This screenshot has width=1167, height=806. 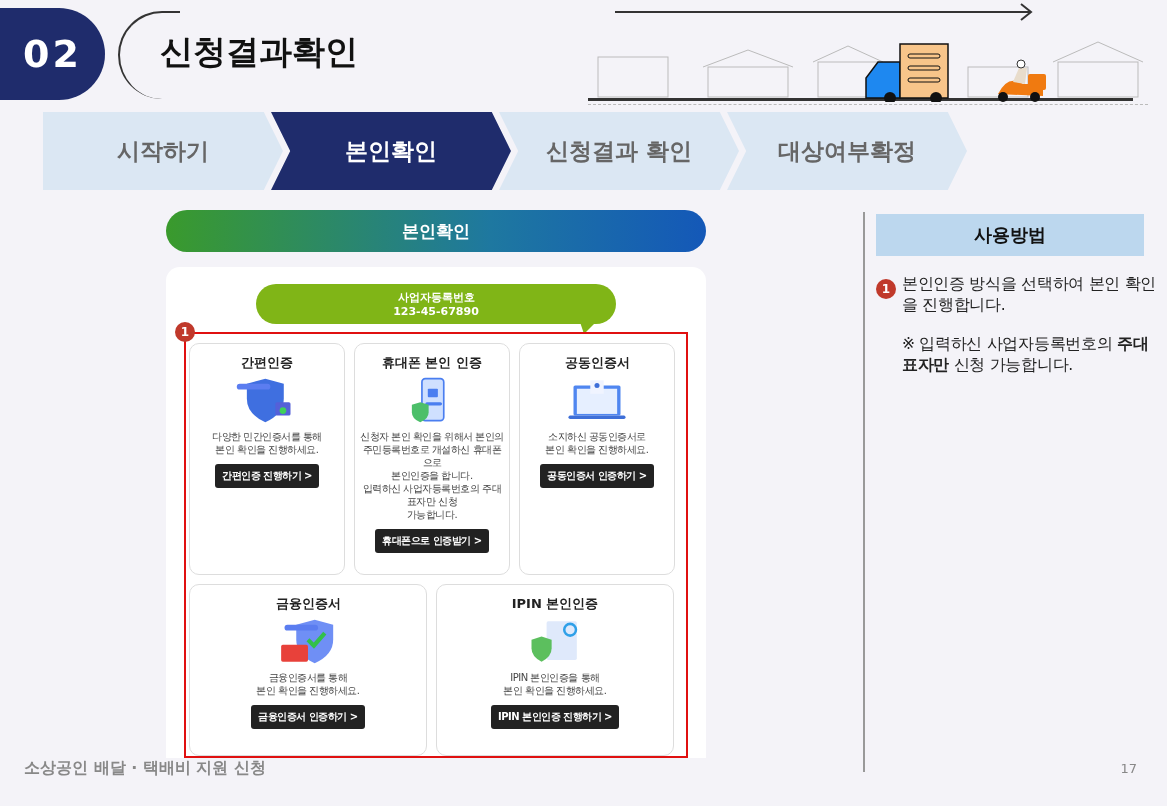 What do you see at coordinates (267, 476) in the screenshot?
I see `method-button: 간편인증 진행하기 >` at bounding box center [267, 476].